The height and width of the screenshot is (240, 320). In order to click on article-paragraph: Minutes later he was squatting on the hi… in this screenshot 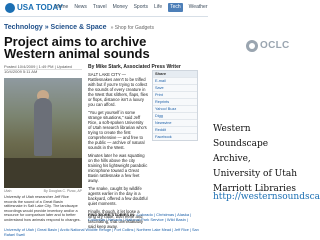, I will do `click(118, 168)`.